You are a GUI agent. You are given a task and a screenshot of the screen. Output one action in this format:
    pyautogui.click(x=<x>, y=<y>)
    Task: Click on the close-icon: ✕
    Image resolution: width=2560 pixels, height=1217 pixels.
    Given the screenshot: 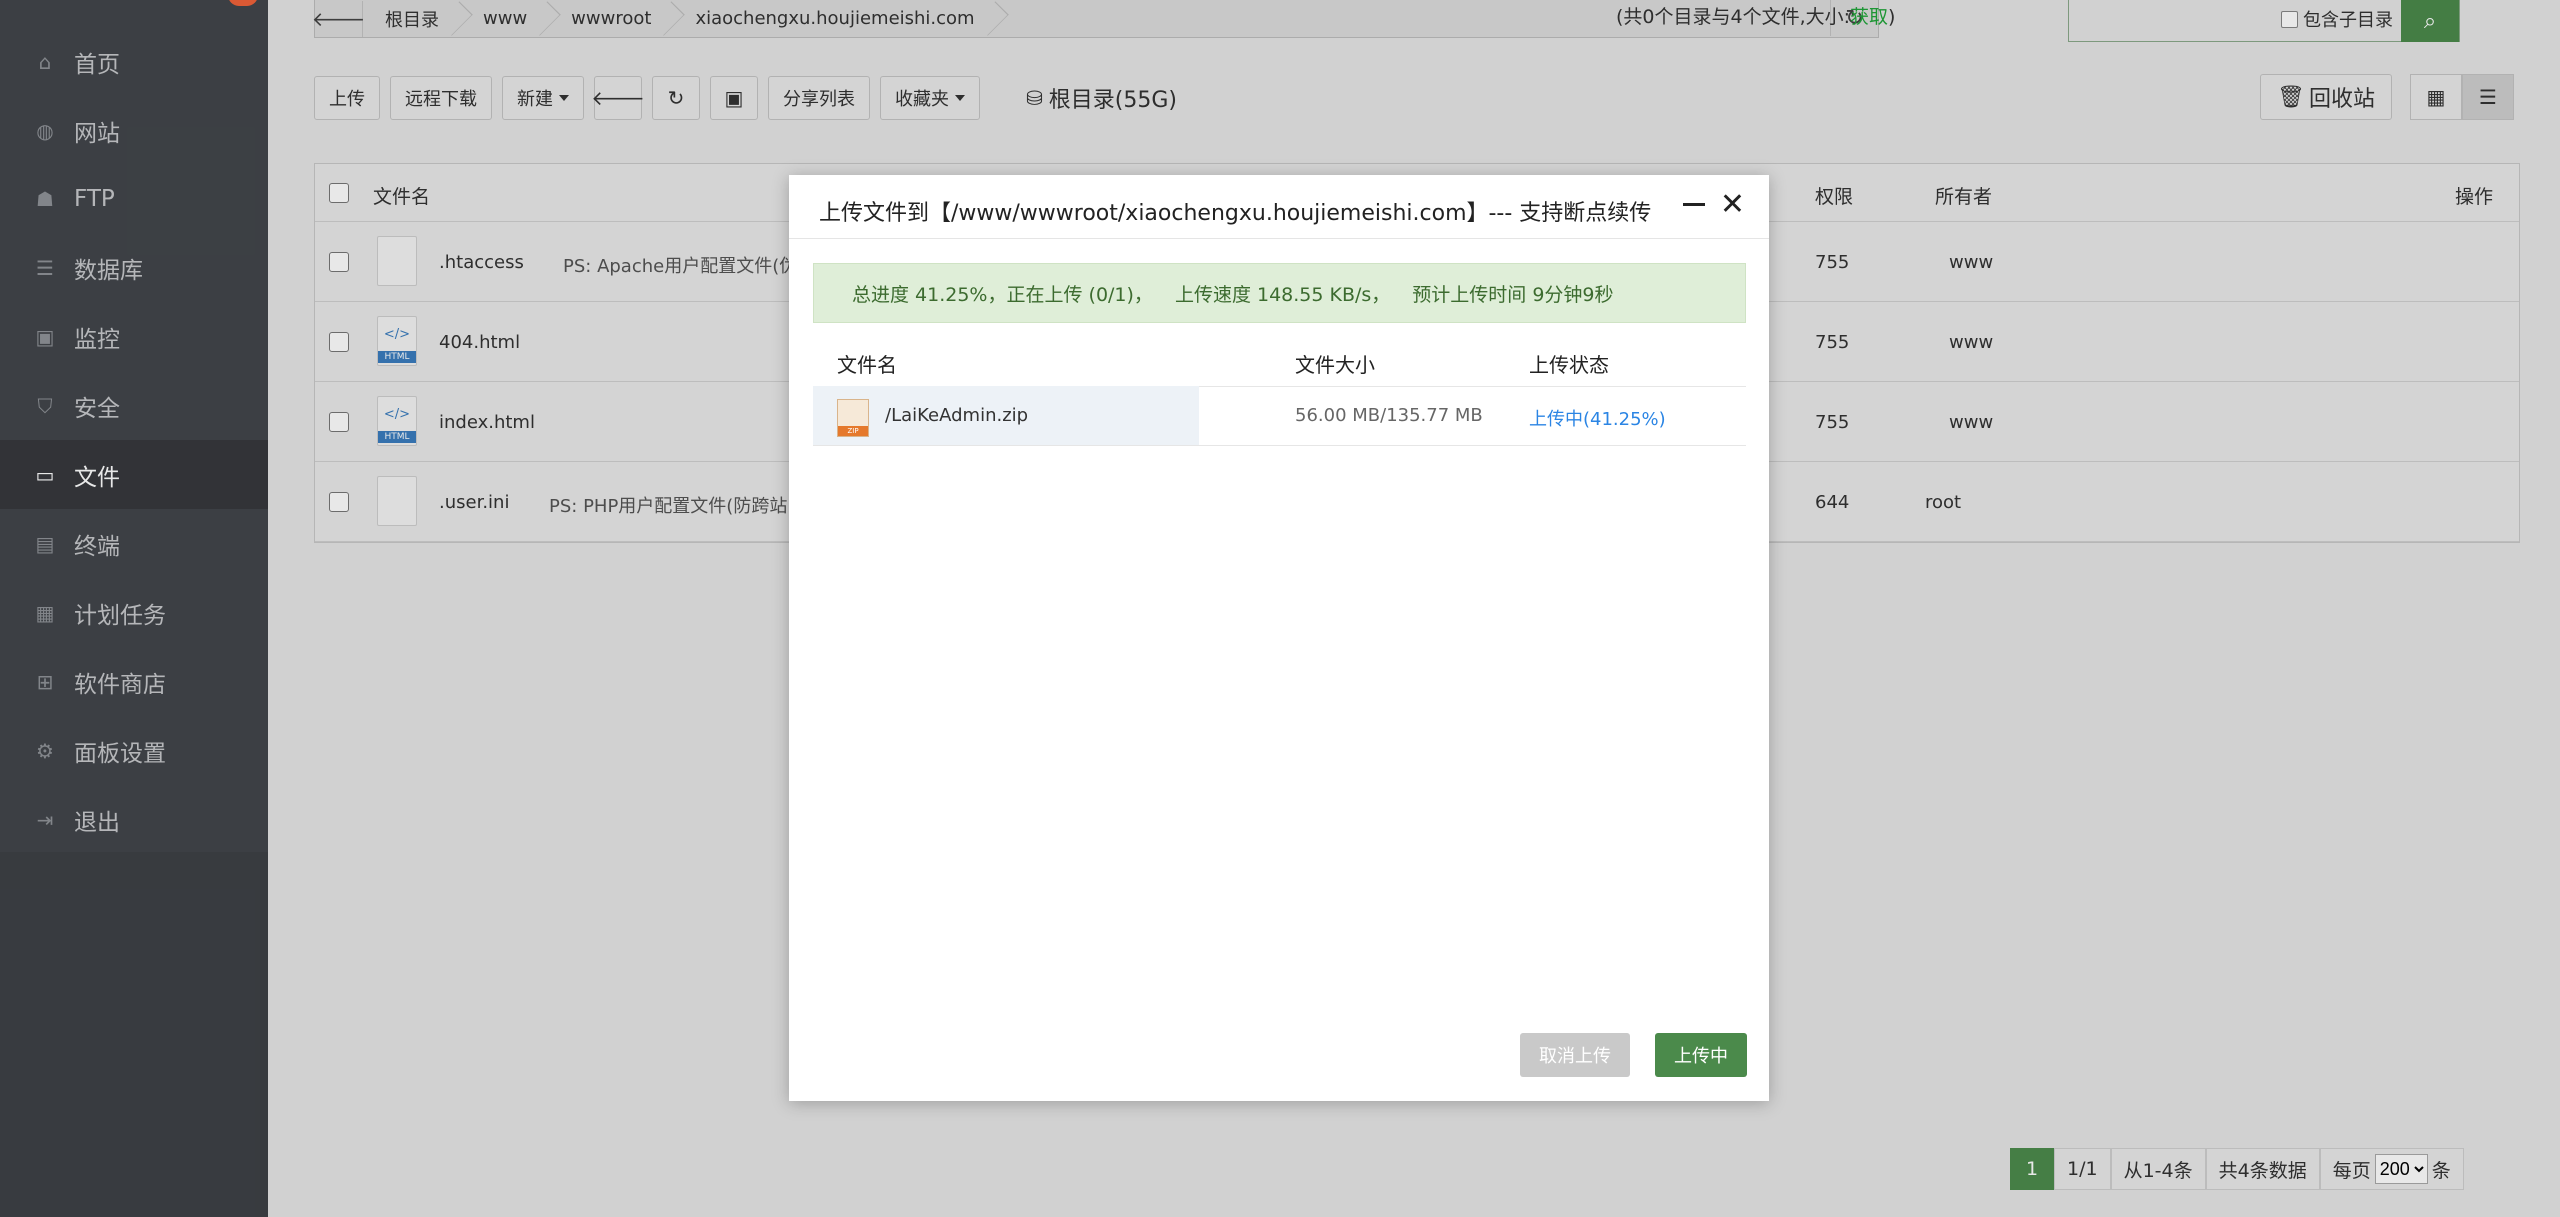 What is the action you would take?
    pyautogui.click(x=1732, y=205)
    